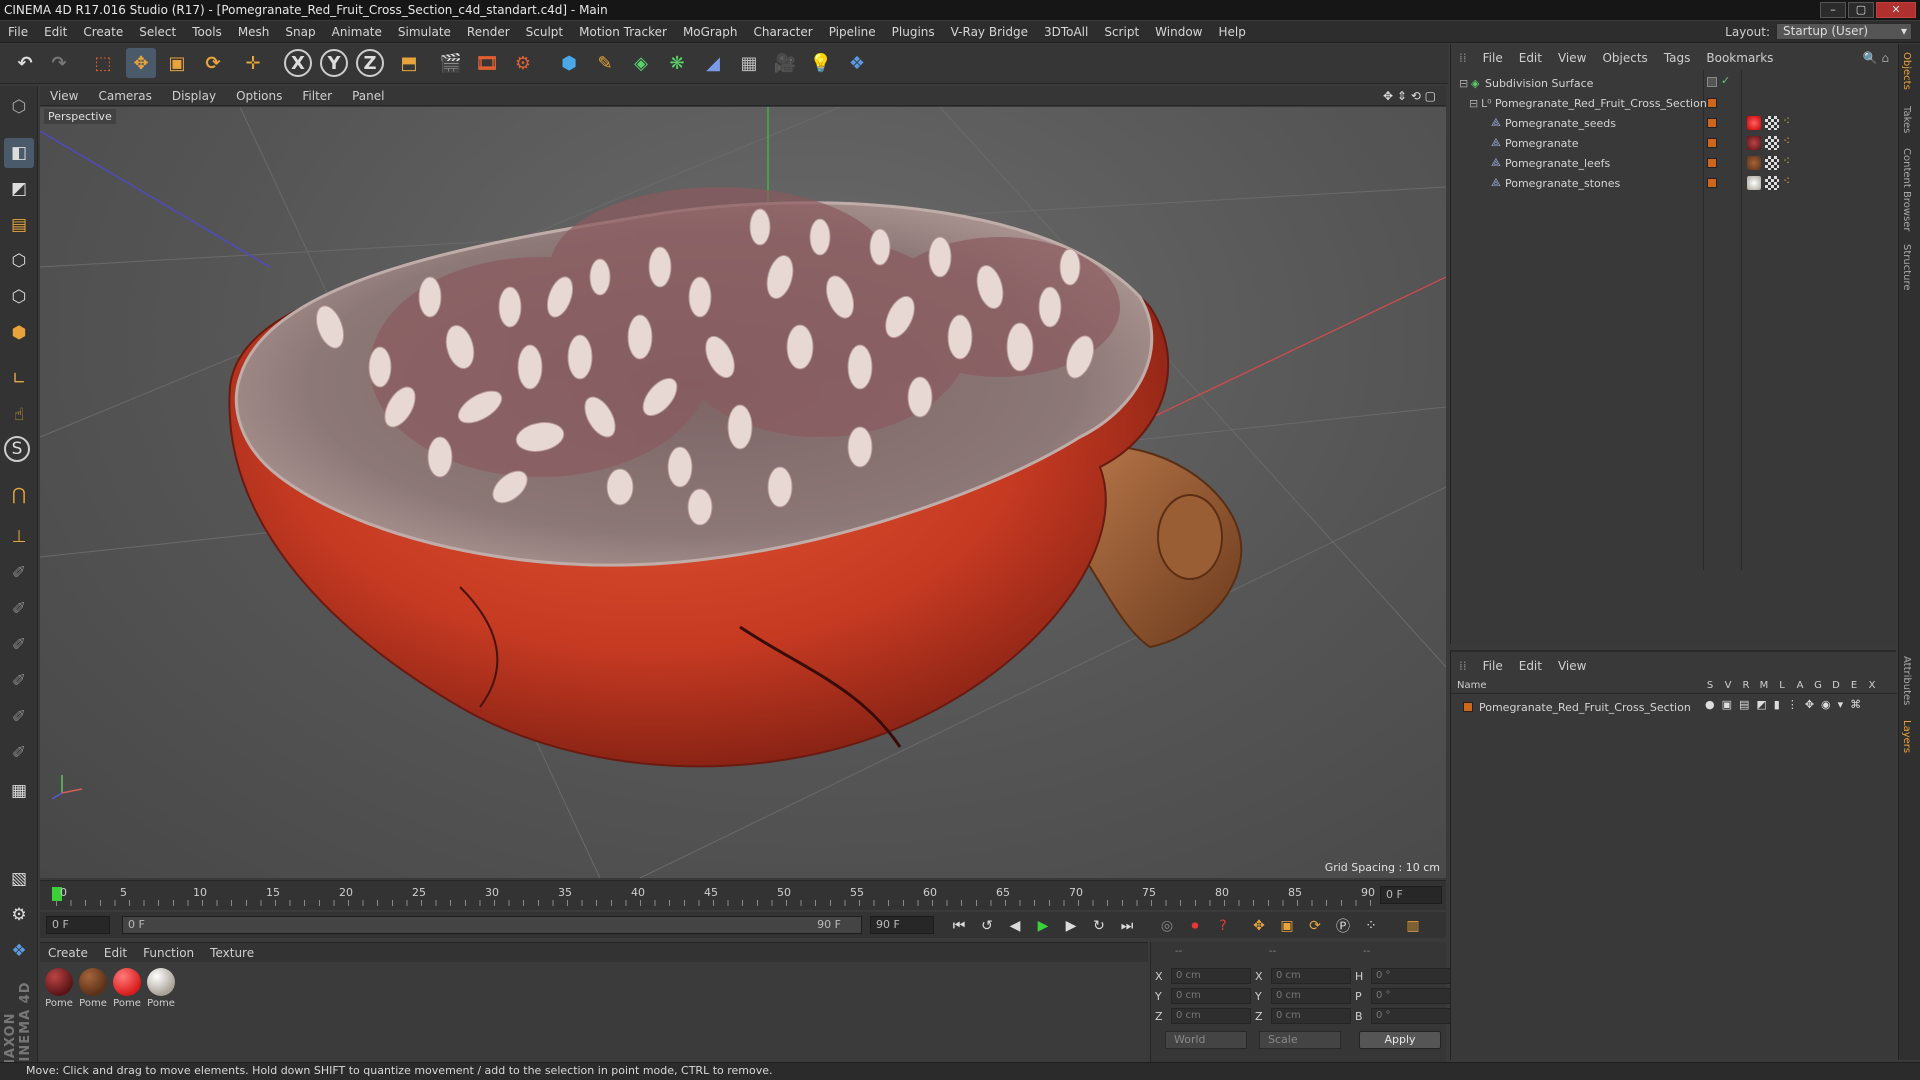  What do you see at coordinates (1876, 58) in the screenshot?
I see `obj-search-icon: 🔍 ⌂` at bounding box center [1876, 58].